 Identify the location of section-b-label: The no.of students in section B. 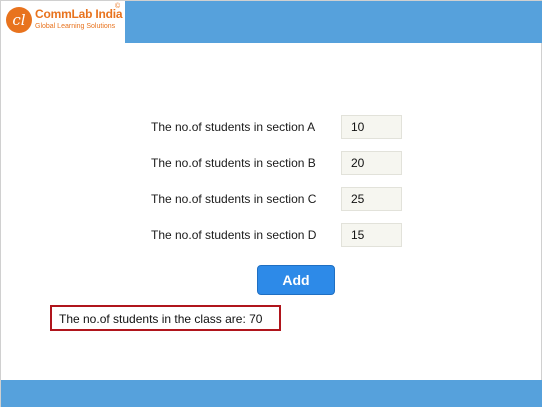
(233, 163).